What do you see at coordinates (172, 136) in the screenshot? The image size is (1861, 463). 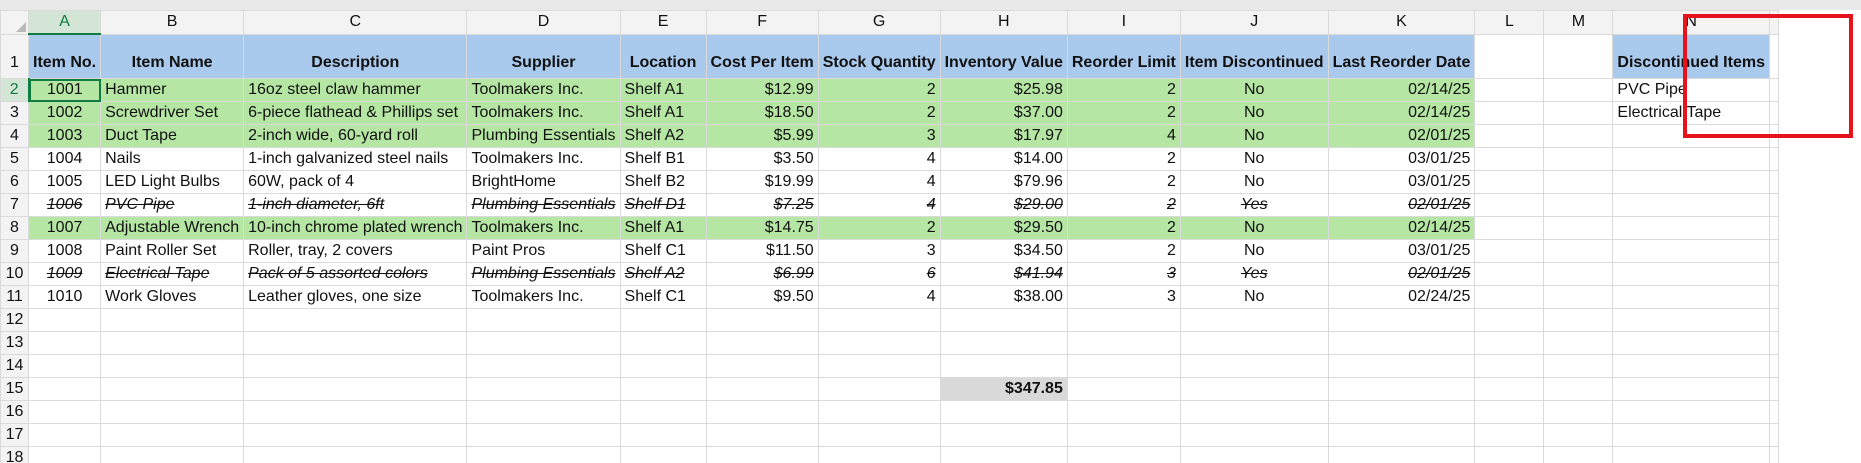 I see `cell-b4: Duct Tape` at bounding box center [172, 136].